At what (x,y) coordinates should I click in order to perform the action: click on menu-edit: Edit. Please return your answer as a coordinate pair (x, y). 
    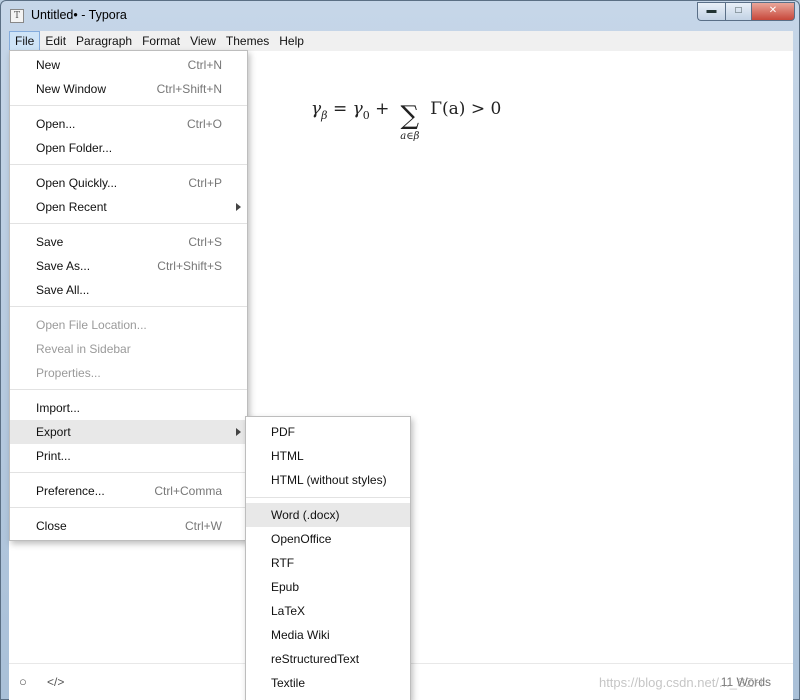
    Looking at the image, I should click on (55, 41).